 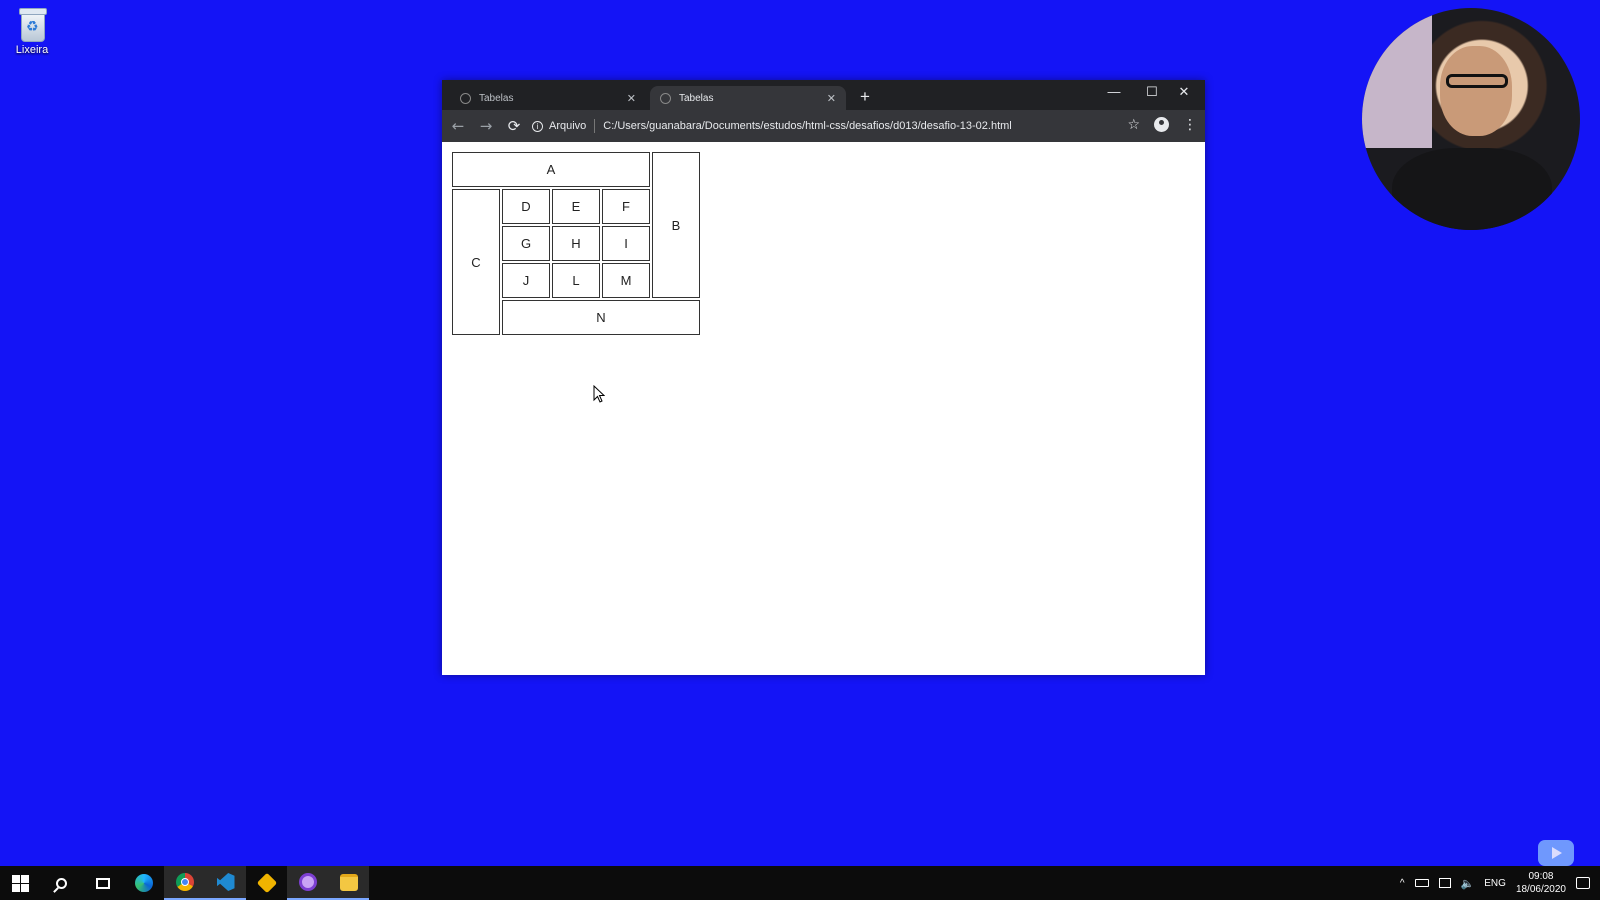 I want to click on tab-tabelas-2-active: Tabelas ✕, so click(x=748, y=98).